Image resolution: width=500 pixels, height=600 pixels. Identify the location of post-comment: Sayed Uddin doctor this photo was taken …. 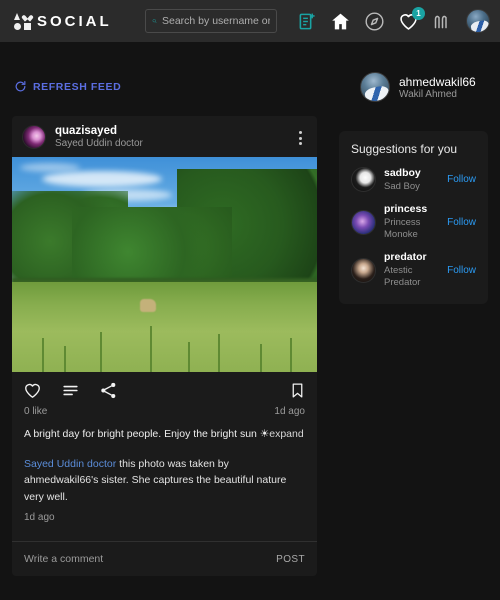
(164, 483).